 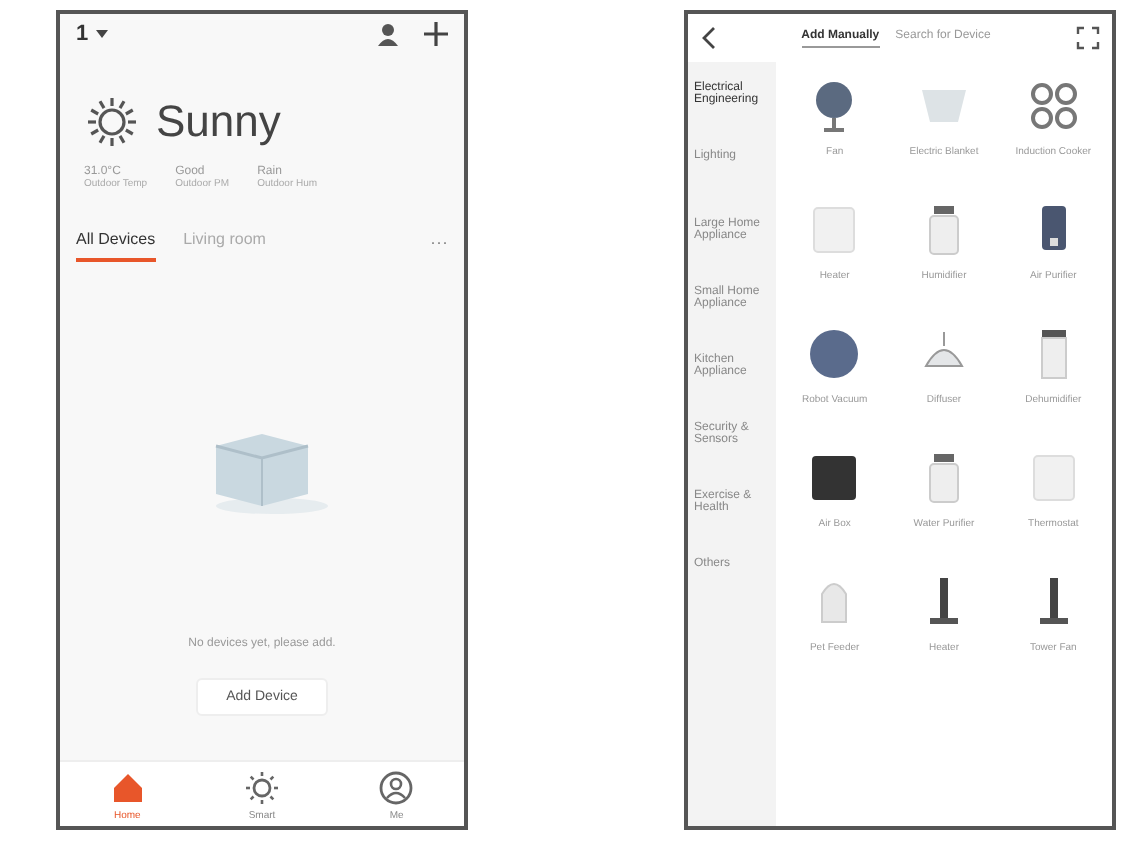 What do you see at coordinates (388, 34) in the screenshot?
I see `user-icon` at bounding box center [388, 34].